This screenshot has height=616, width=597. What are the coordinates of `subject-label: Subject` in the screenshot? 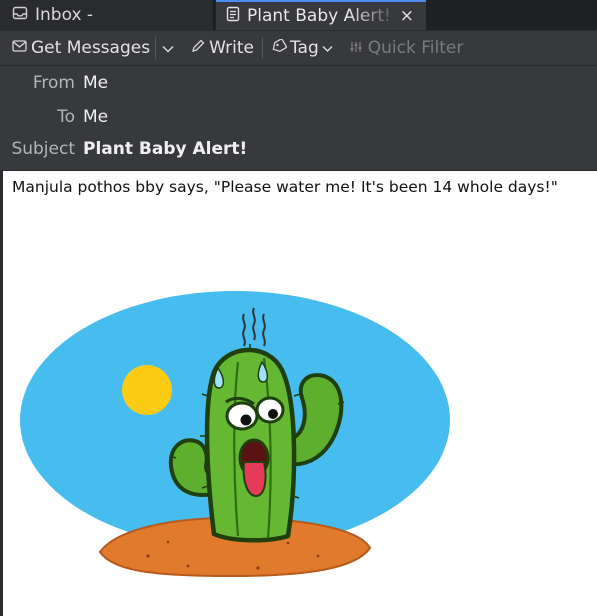 It's located at (43, 149).